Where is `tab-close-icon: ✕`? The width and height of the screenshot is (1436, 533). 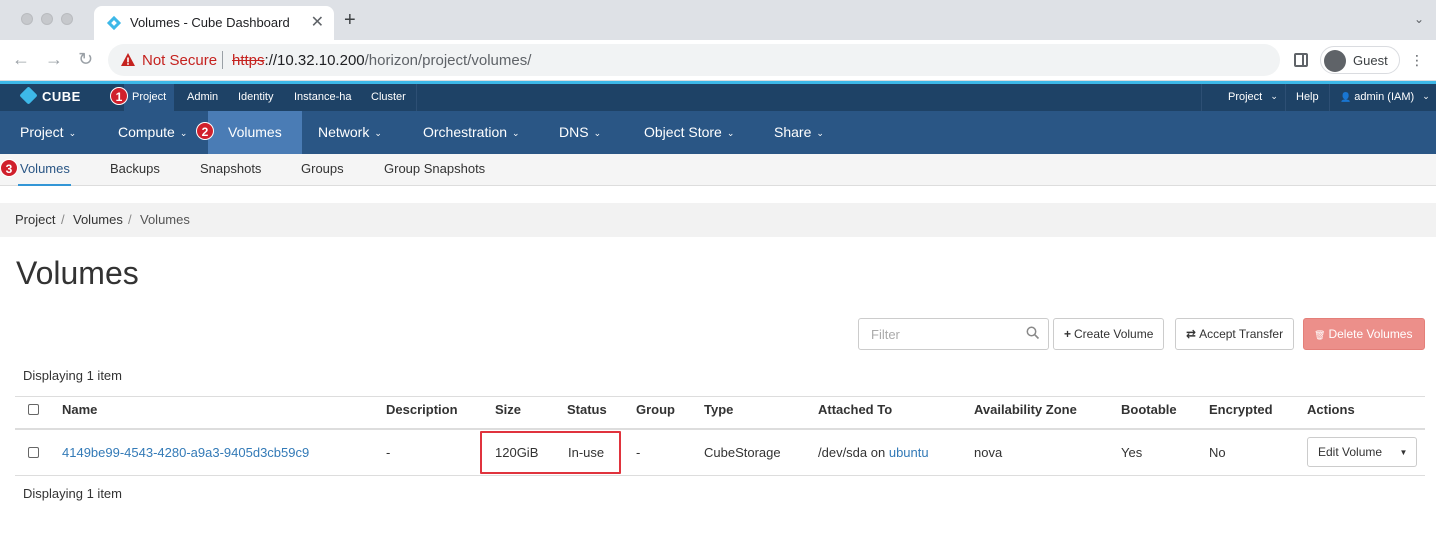
tab-close-icon: ✕ is located at coordinates (317, 22).